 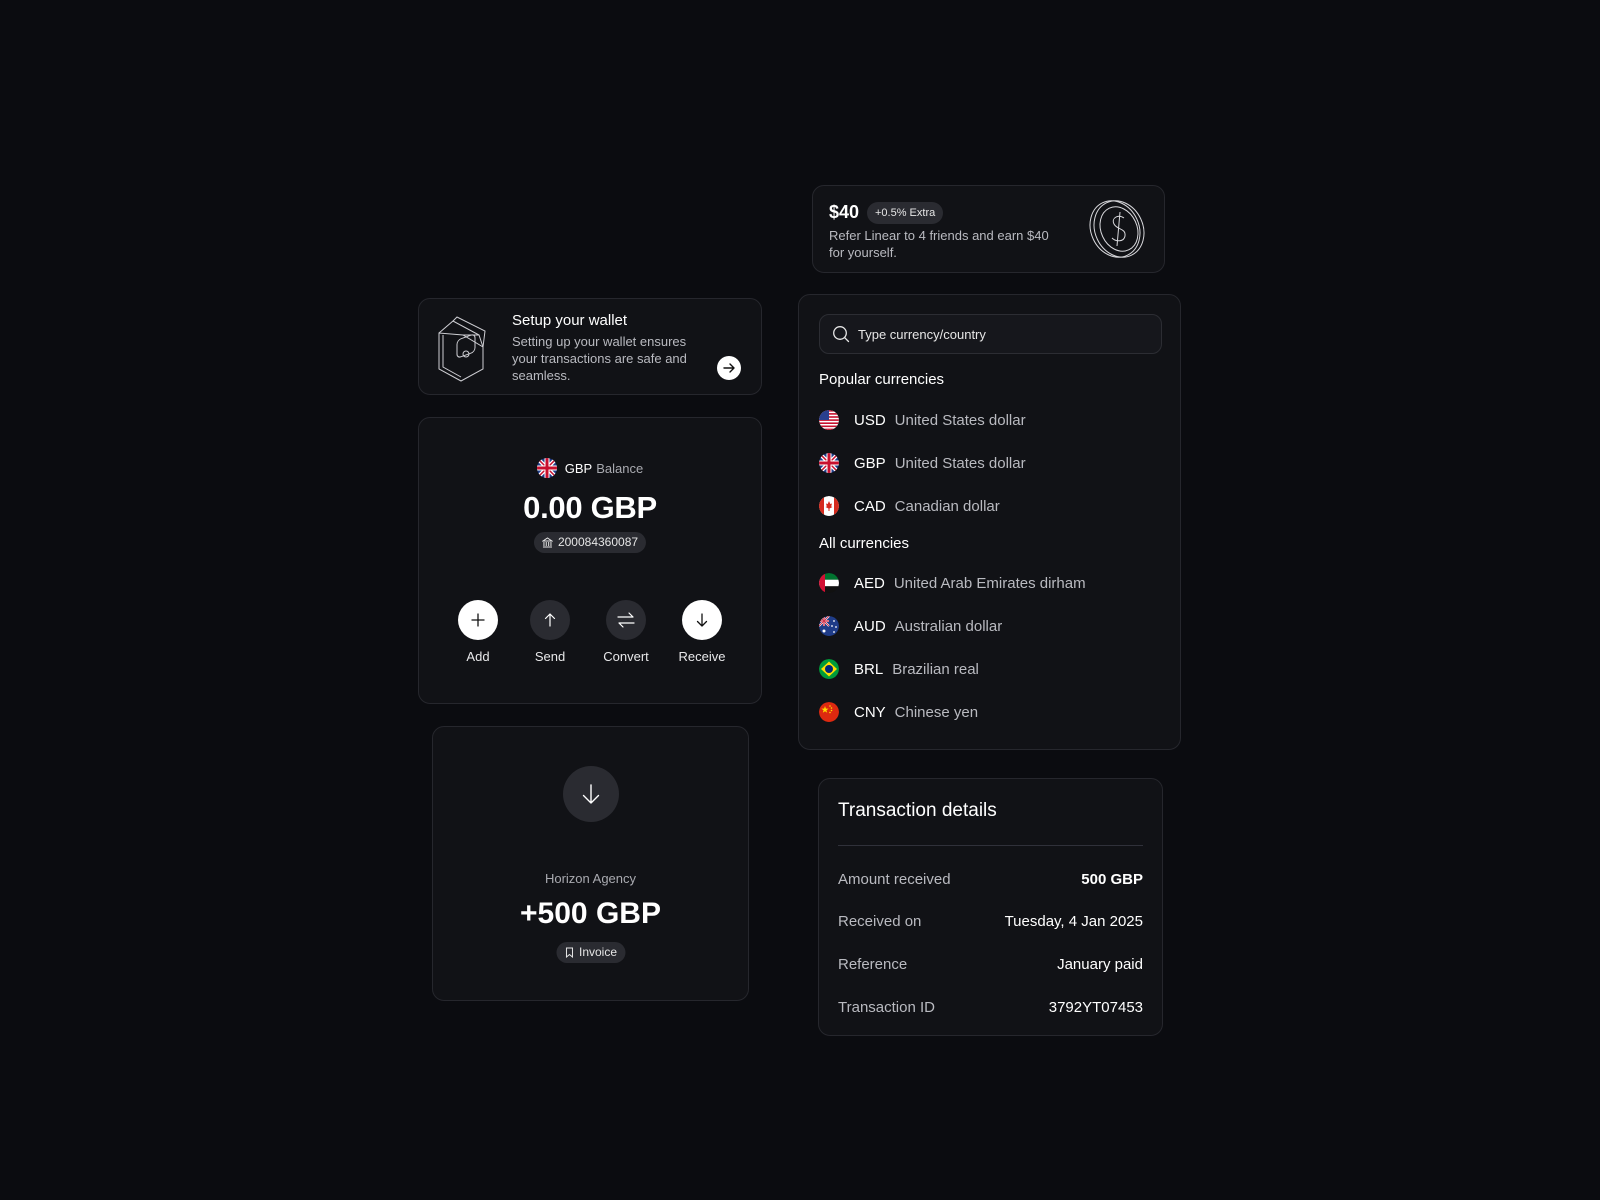 What do you see at coordinates (870, 626) in the screenshot?
I see `currency-code: AUD` at bounding box center [870, 626].